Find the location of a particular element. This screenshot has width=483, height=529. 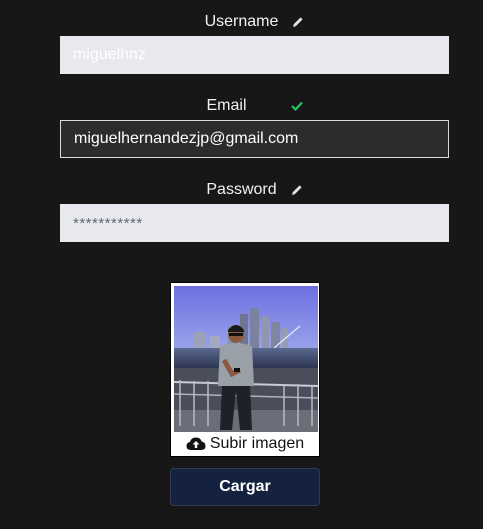

email-input: miguelhernandezjp@gmail.com is located at coordinates (254, 139).